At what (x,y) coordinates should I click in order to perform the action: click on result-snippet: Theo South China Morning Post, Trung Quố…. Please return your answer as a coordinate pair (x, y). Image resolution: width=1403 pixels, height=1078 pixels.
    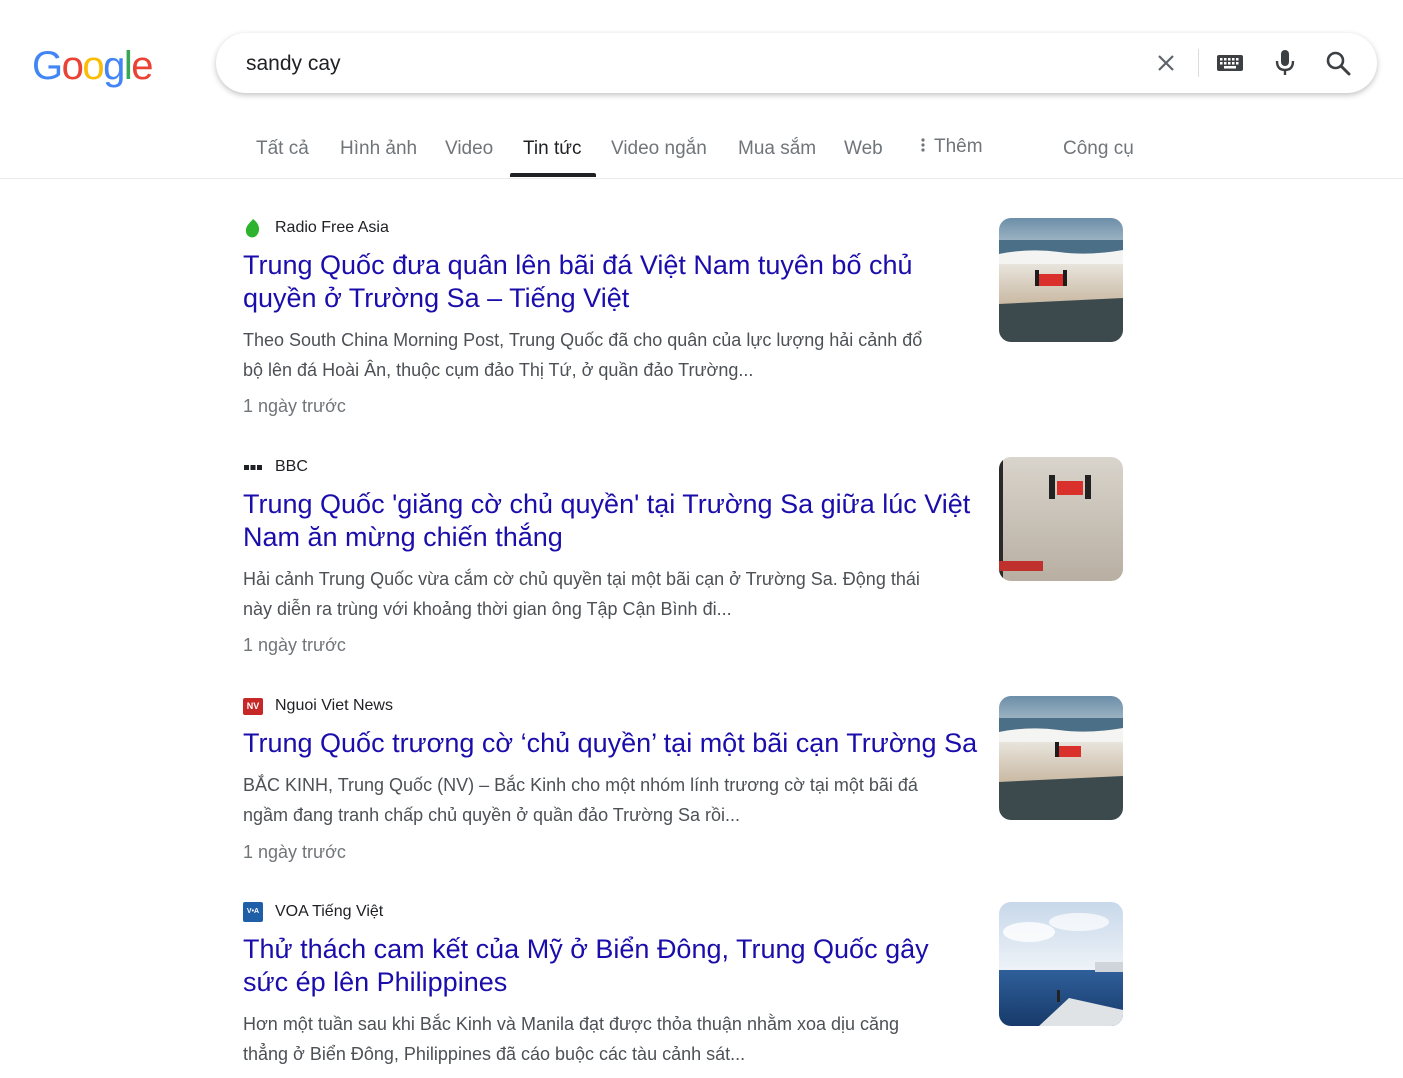
    Looking at the image, I should click on (613, 355).